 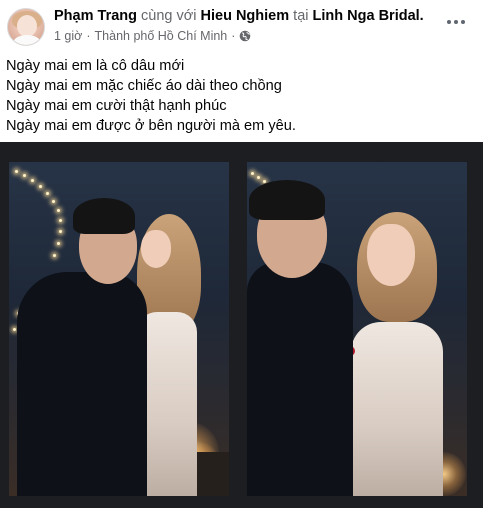 What do you see at coordinates (27, 40) in the screenshot?
I see `avatar-body` at bounding box center [27, 40].